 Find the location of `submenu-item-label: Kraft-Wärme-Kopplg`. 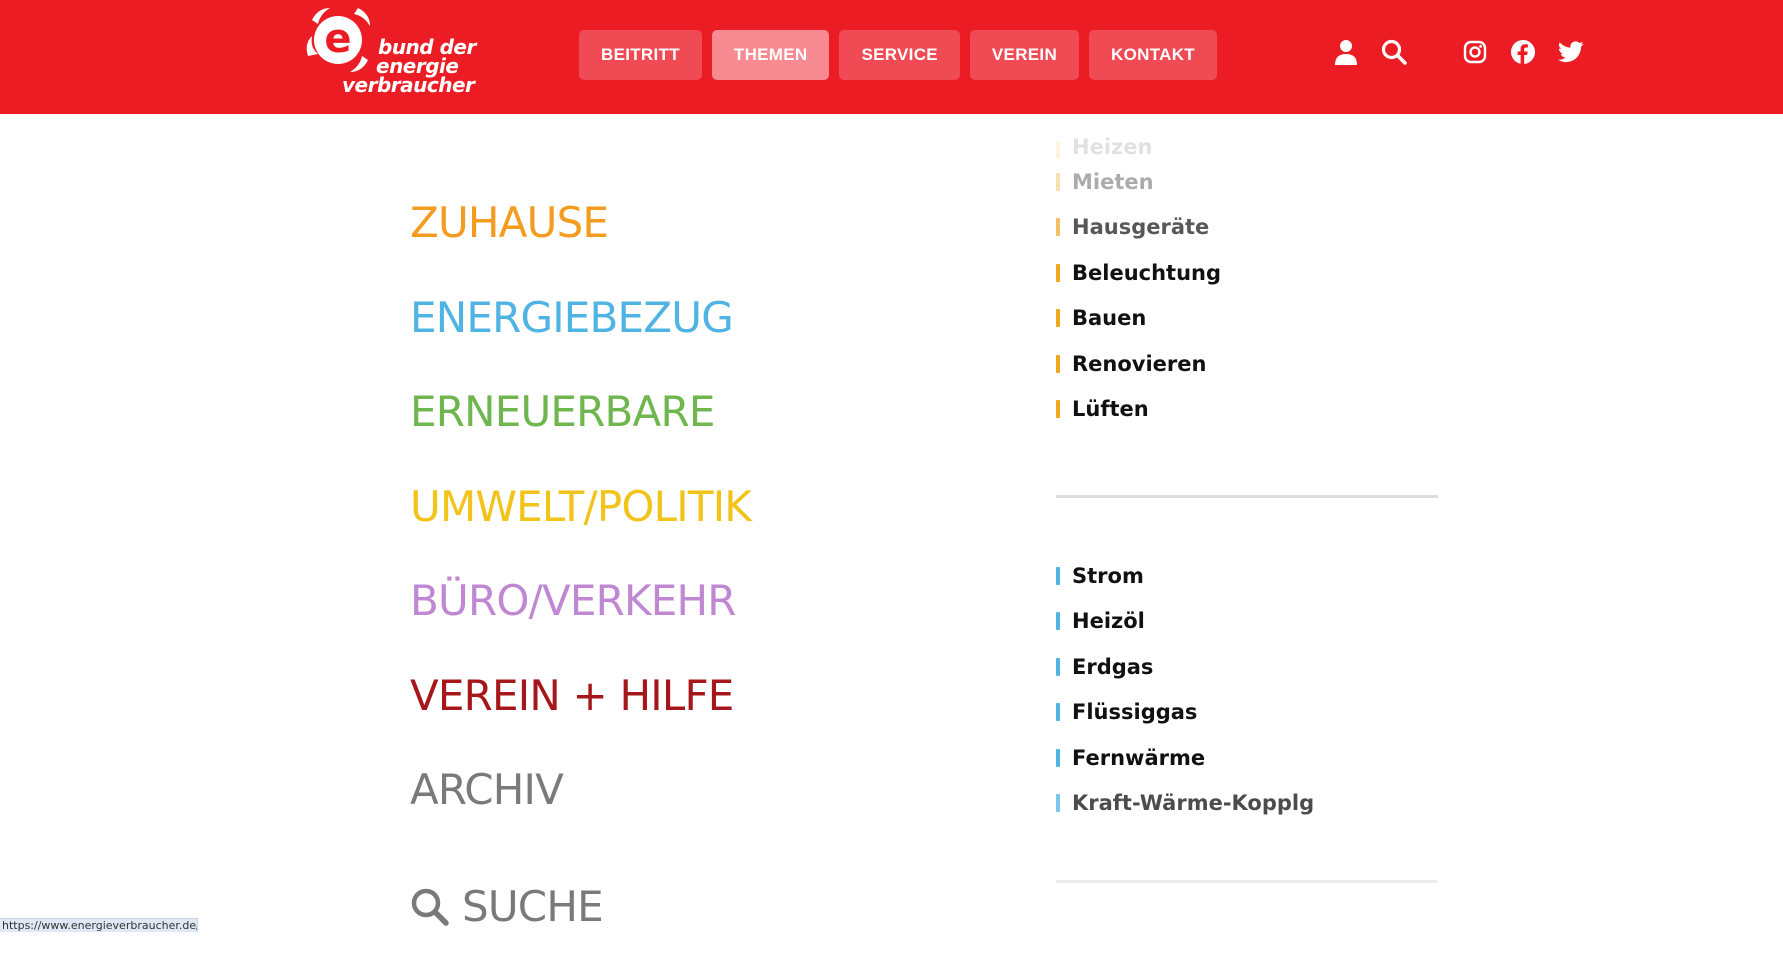

submenu-item-label: Kraft-Wärme-Kopplg is located at coordinates (1193, 803).